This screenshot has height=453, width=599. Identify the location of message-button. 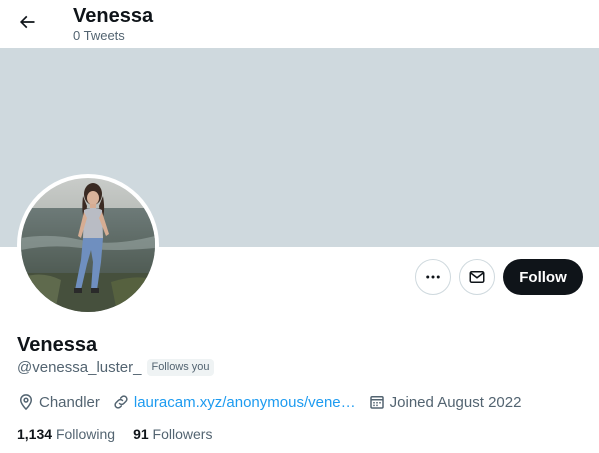
(477, 277).